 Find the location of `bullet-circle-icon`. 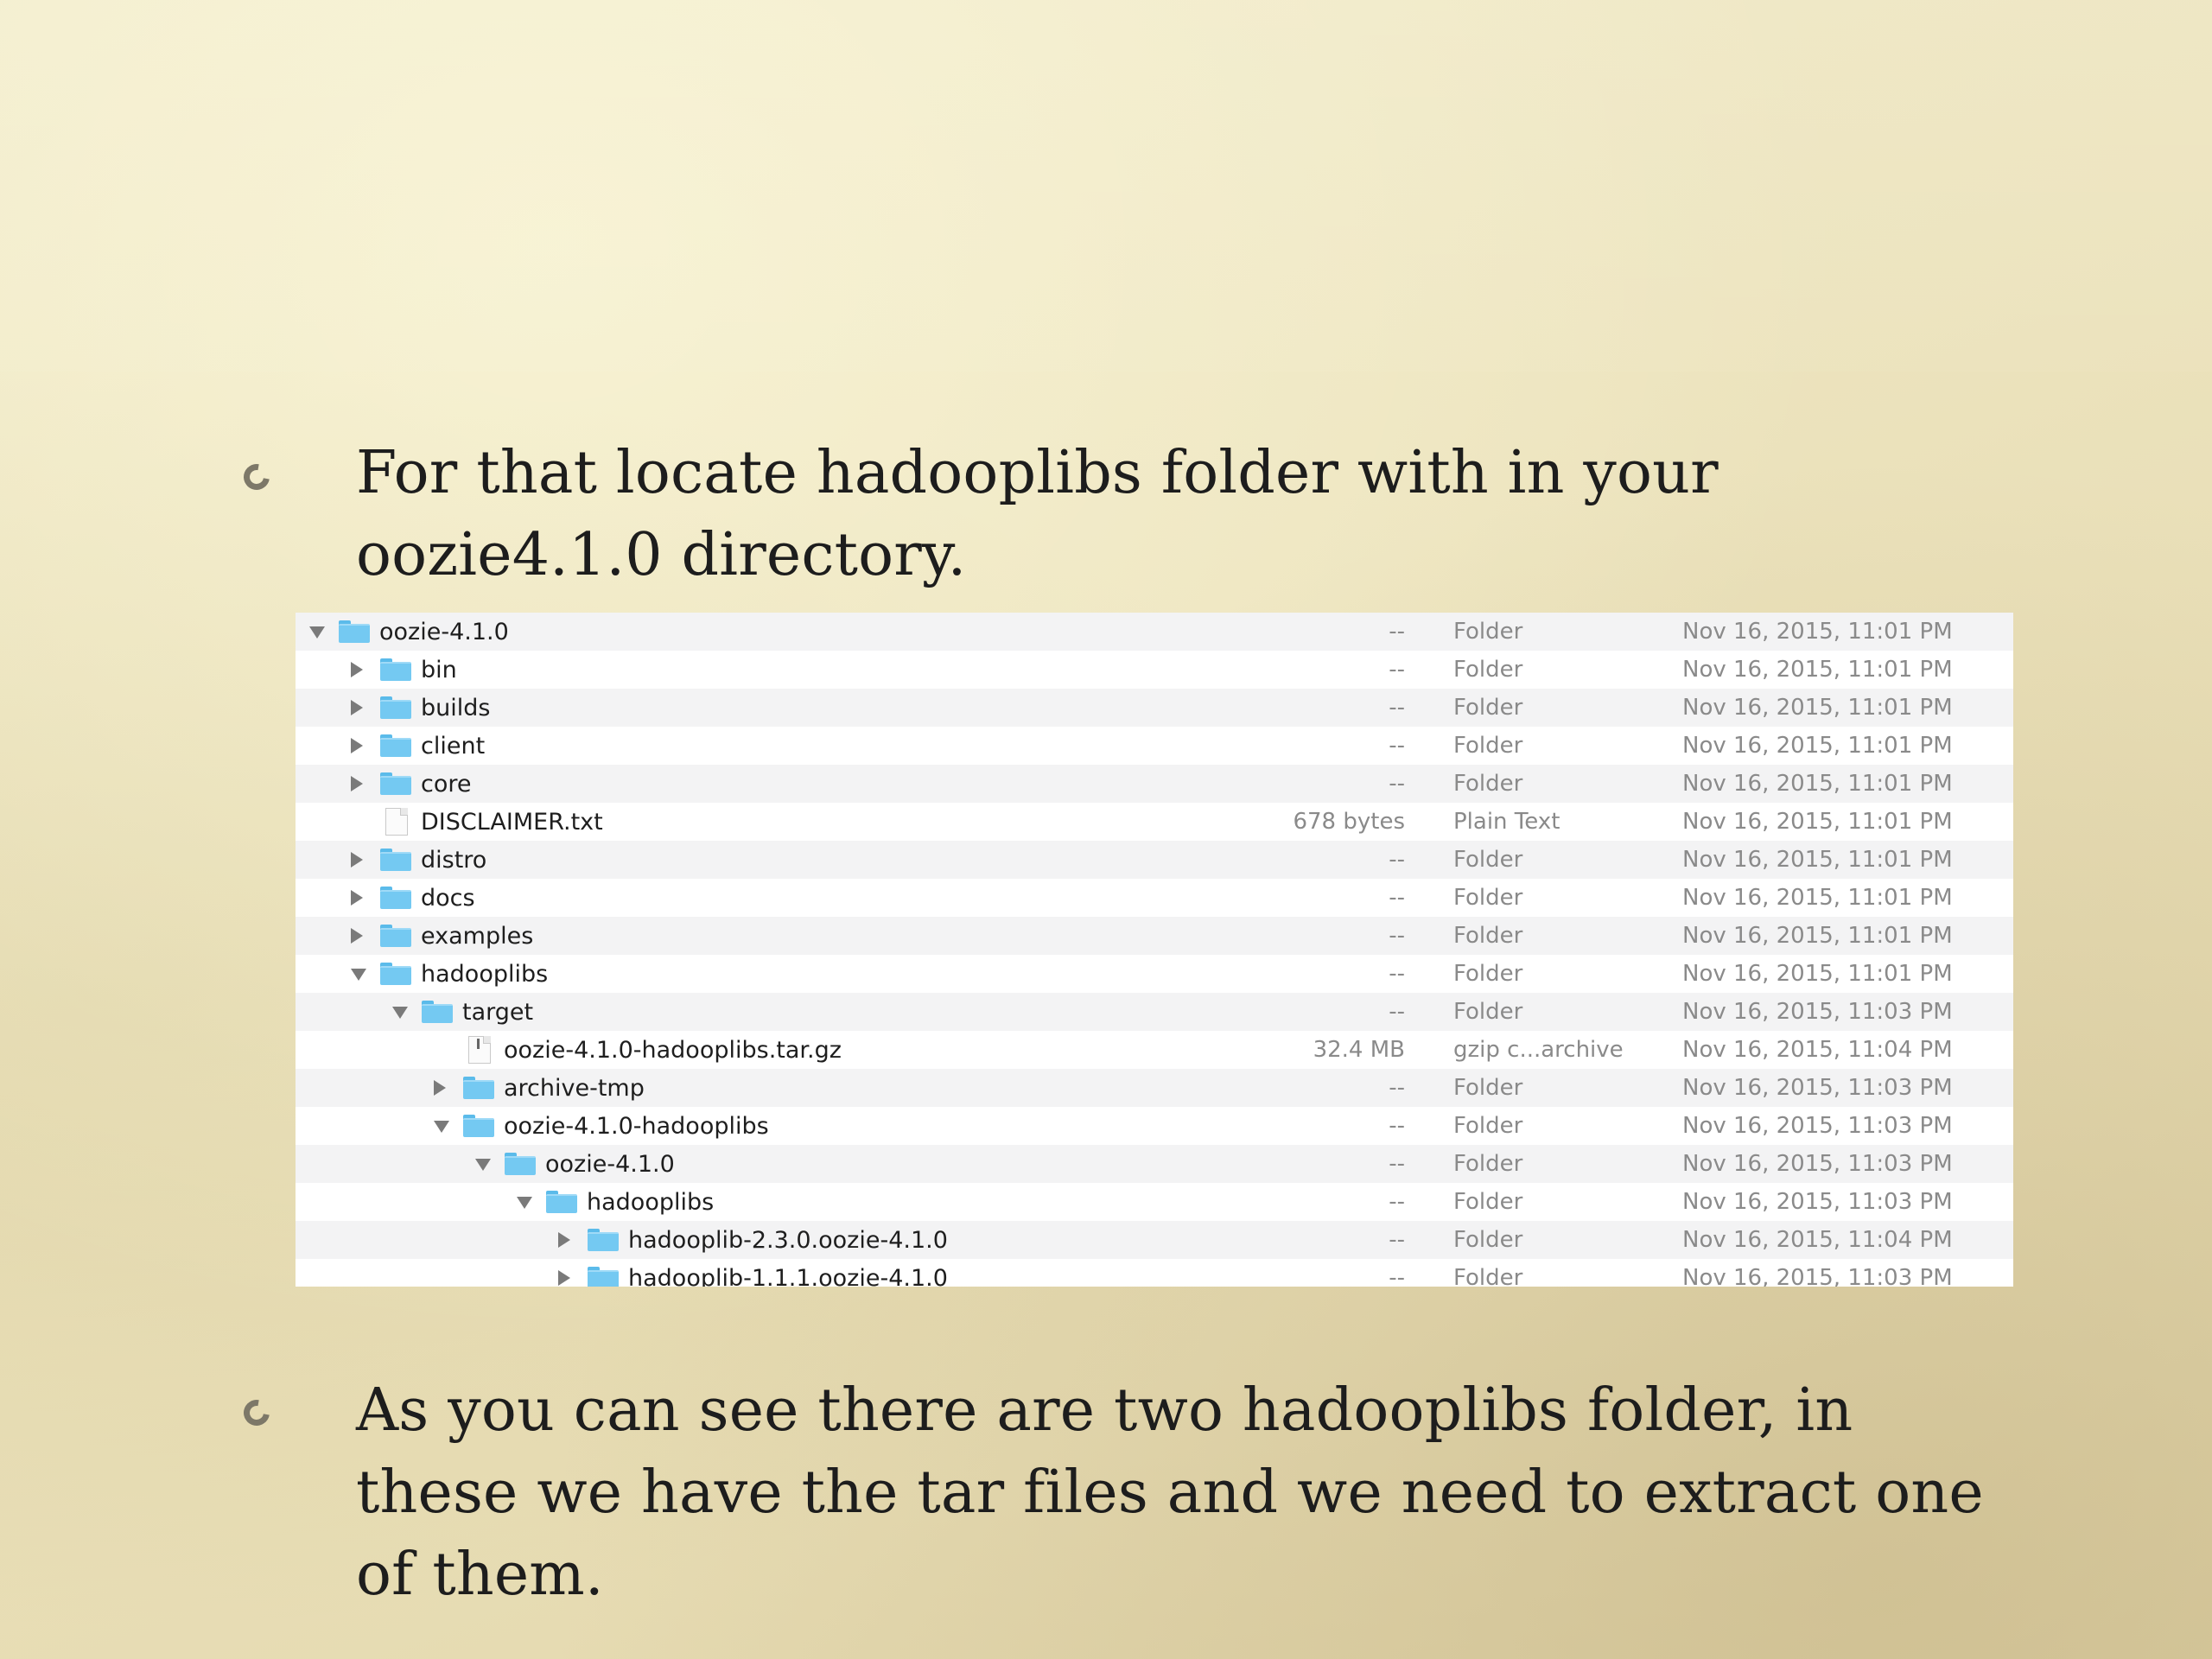

bullet-circle-icon is located at coordinates (256, 1413).